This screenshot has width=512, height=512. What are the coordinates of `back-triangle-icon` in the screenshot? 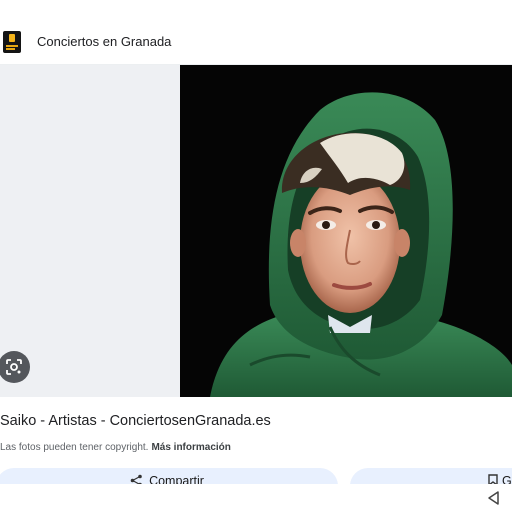 It's located at (494, 498).